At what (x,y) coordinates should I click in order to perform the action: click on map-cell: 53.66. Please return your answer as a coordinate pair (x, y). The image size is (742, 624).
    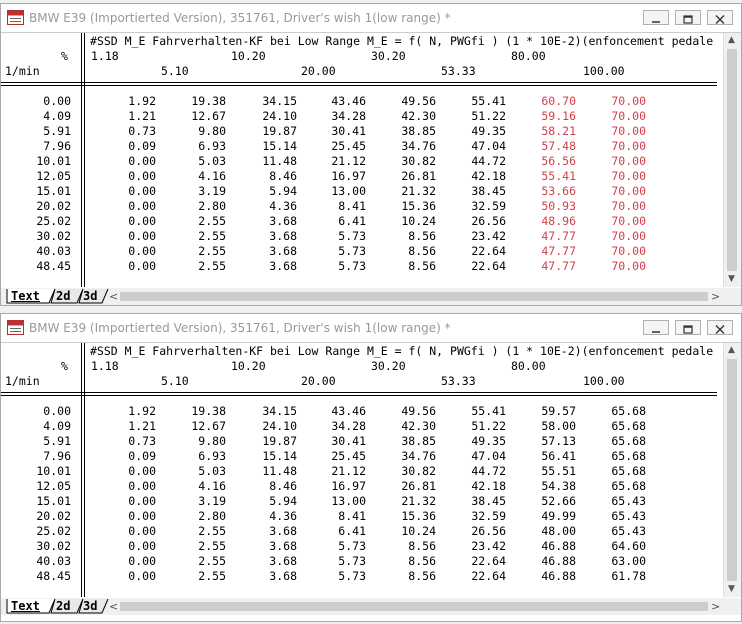
    Looking at the image, I should click on (546, 191).